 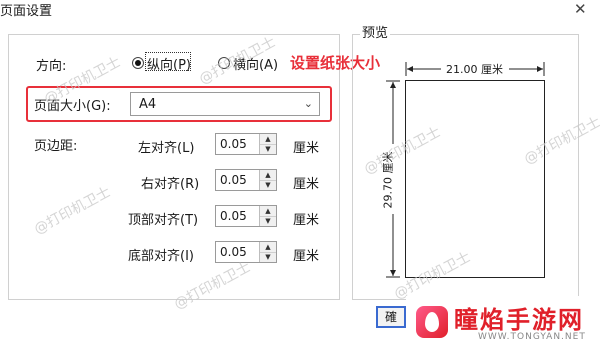 What do you see at coordinates (26, 11) in the screenshot?
I see `dialog-title: 页面设置` at bounding box center [26, 11].